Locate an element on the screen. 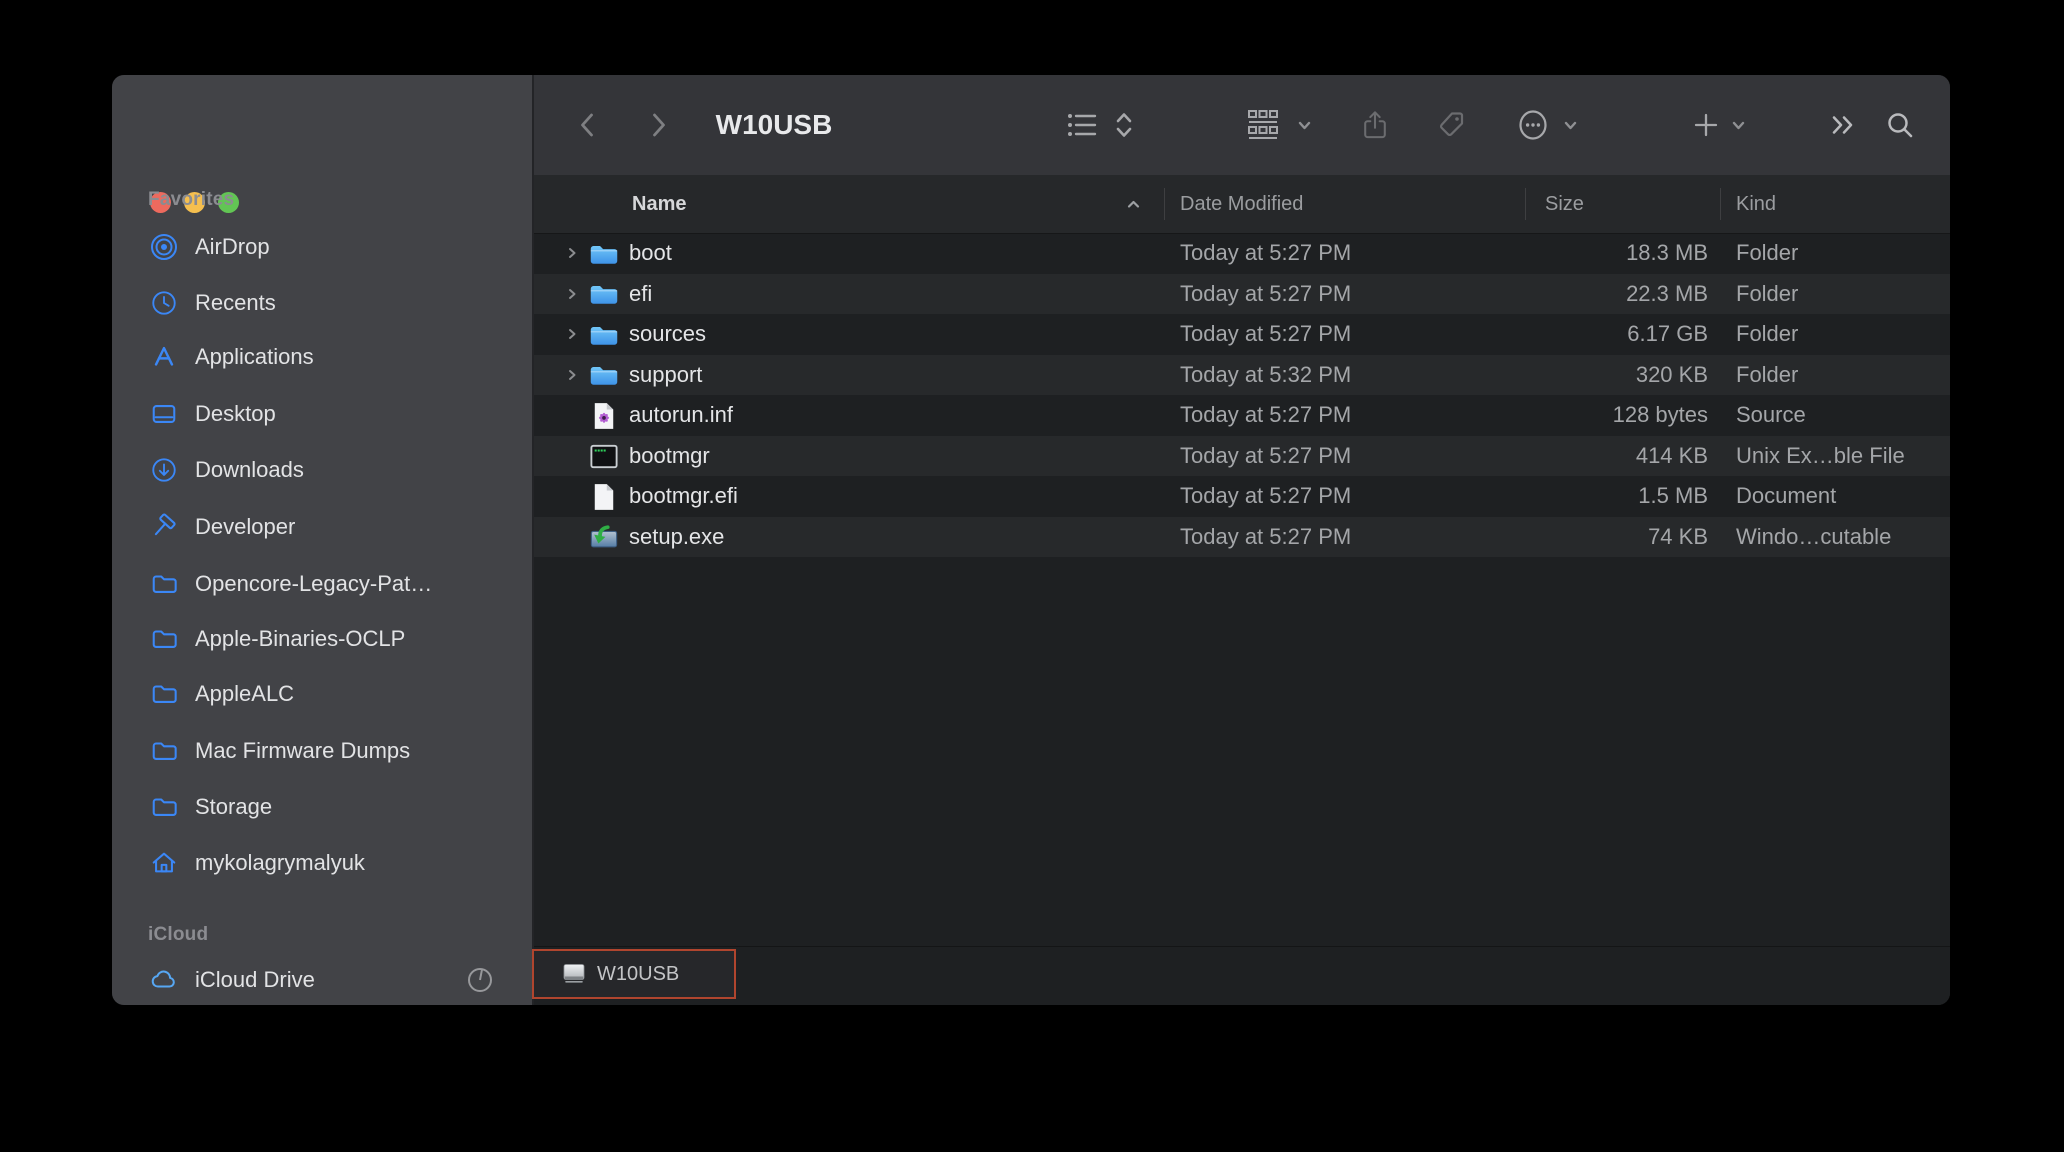 The width and height of the screenshot is (2064, 1152). file-row-boot: boot Today at 5:27 PM 18.3 MB Folder is located at coordinates (1242, 253).